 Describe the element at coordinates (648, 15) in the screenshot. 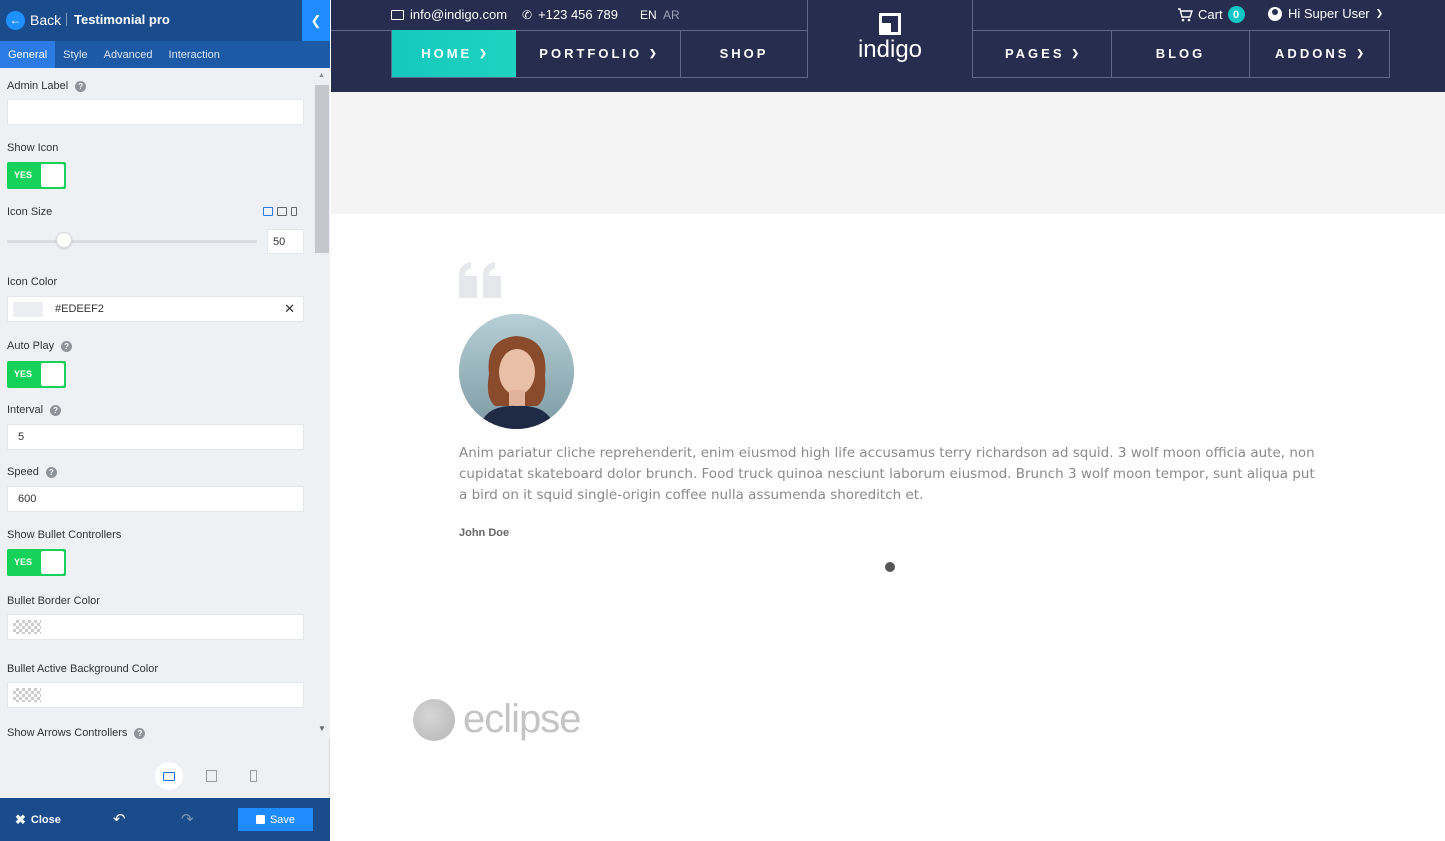

I see `language-en: EN` at that location.